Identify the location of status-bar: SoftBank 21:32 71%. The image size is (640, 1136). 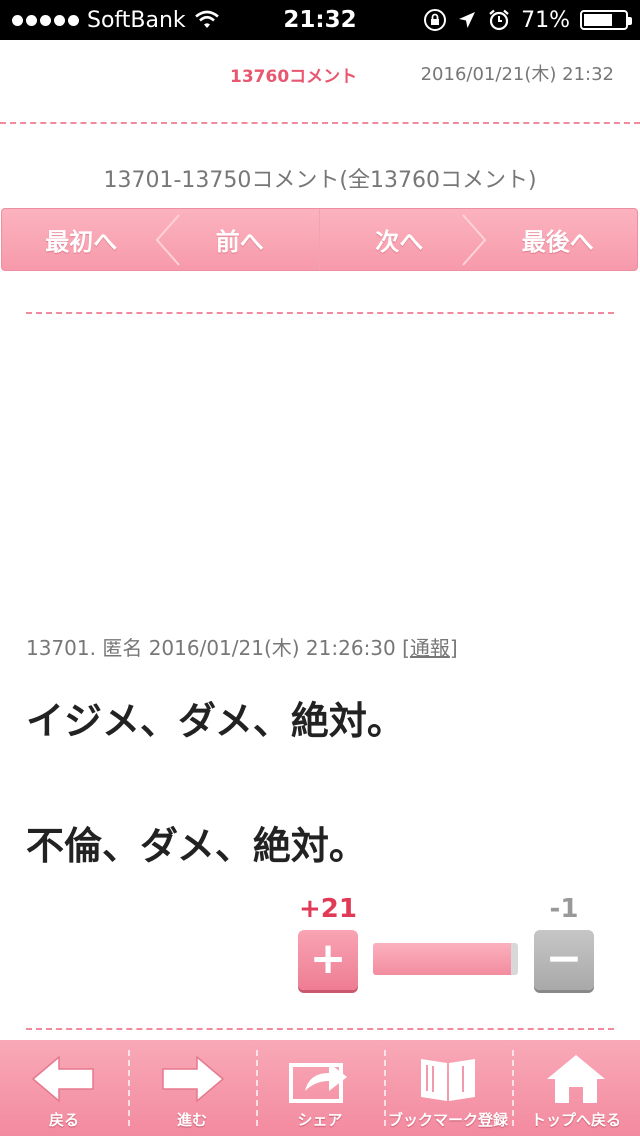
(320, 20).